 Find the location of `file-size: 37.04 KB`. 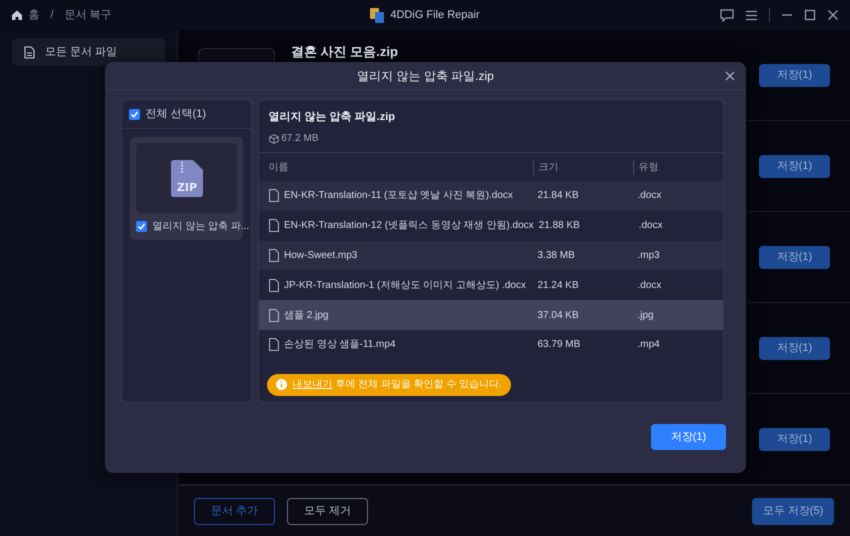

file-size: 37.04 KB is located at coordinates (558, 315).